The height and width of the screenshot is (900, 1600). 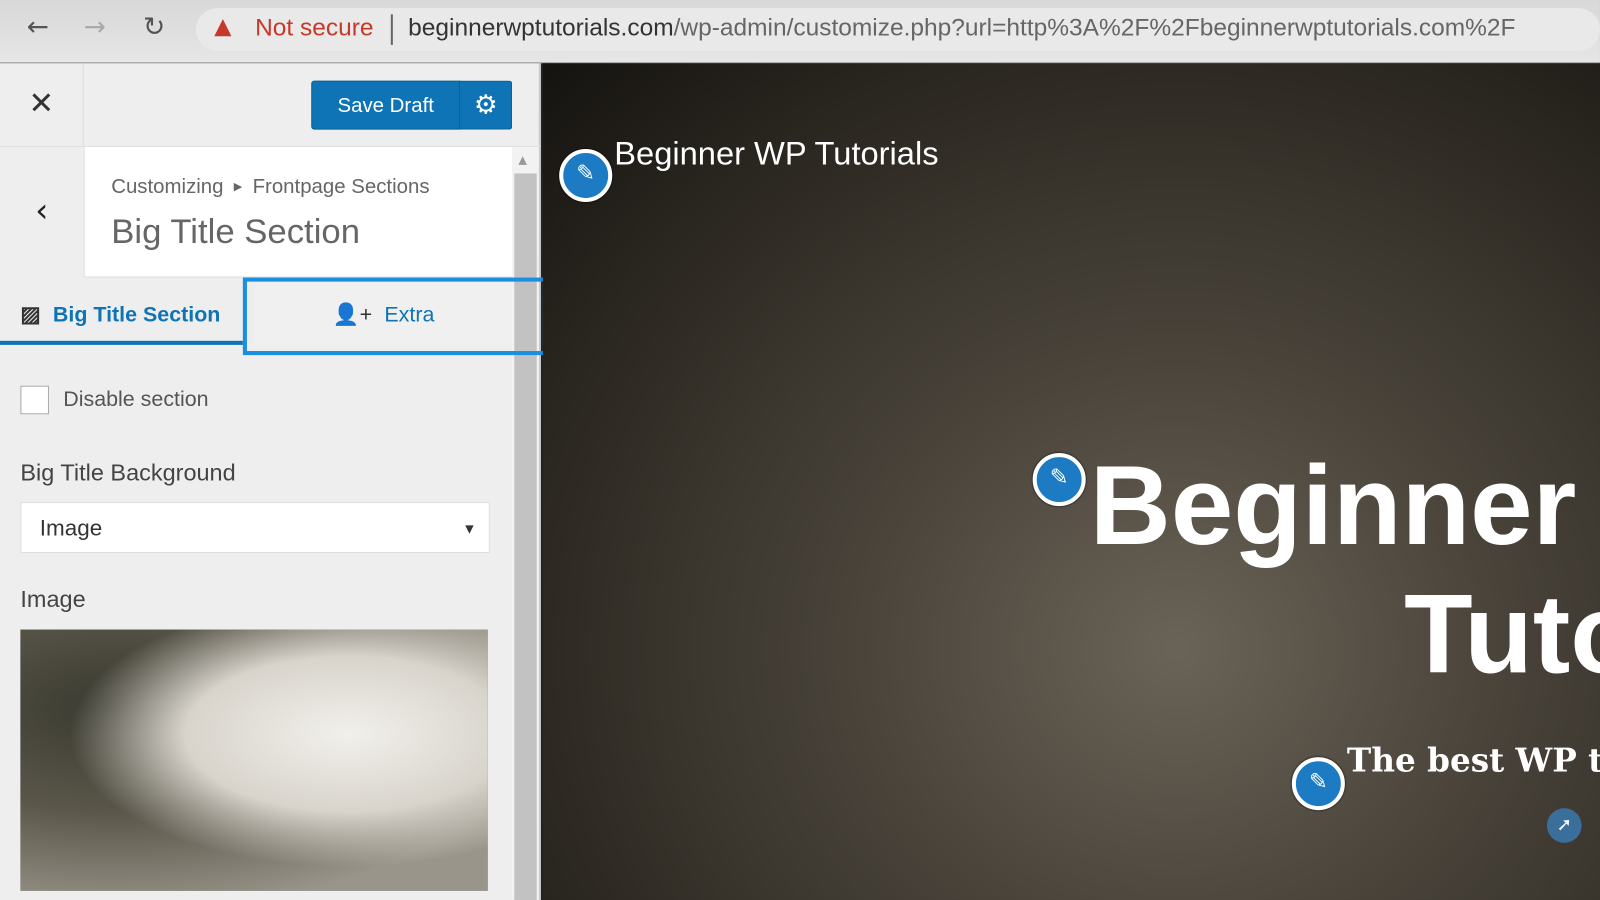 I want to click on image-label: Image, so click(x=53, y=599).